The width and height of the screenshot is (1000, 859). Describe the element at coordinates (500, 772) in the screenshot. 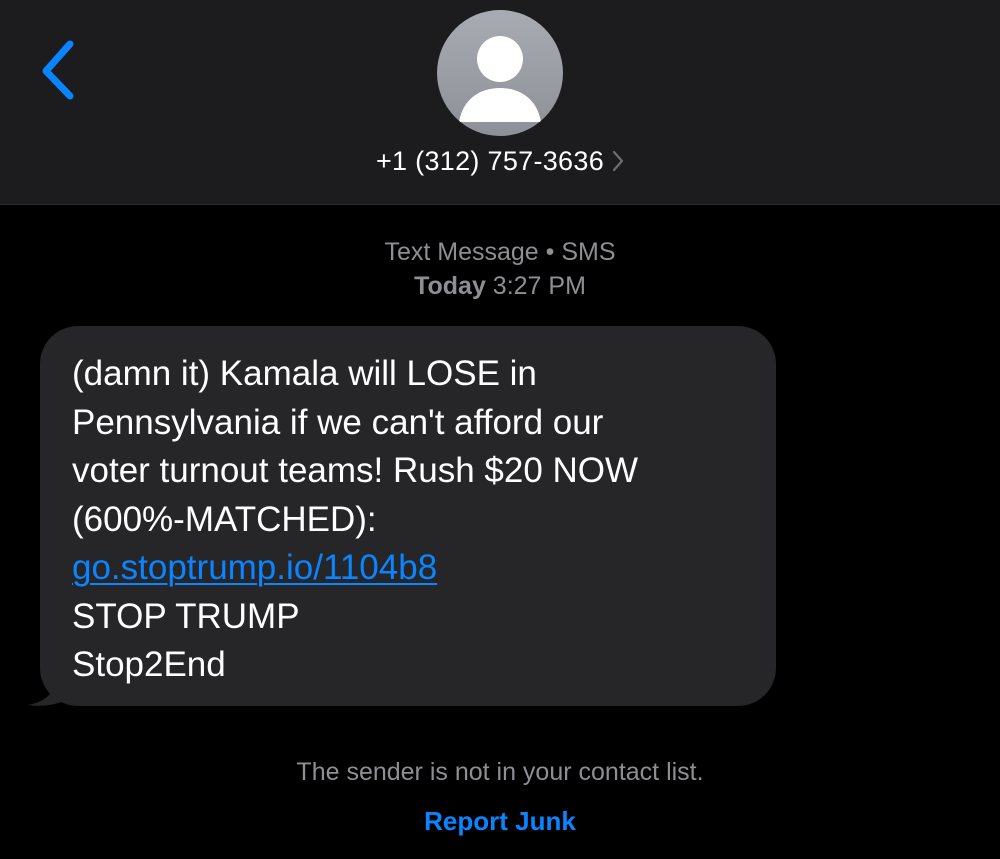

I see `unknown-sender-notice: The sender is not in your contact list.` at that location.